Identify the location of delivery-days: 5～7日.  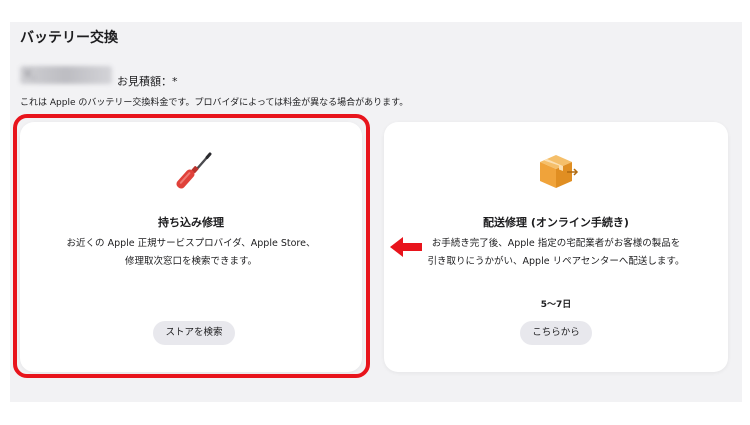
(556, 305).